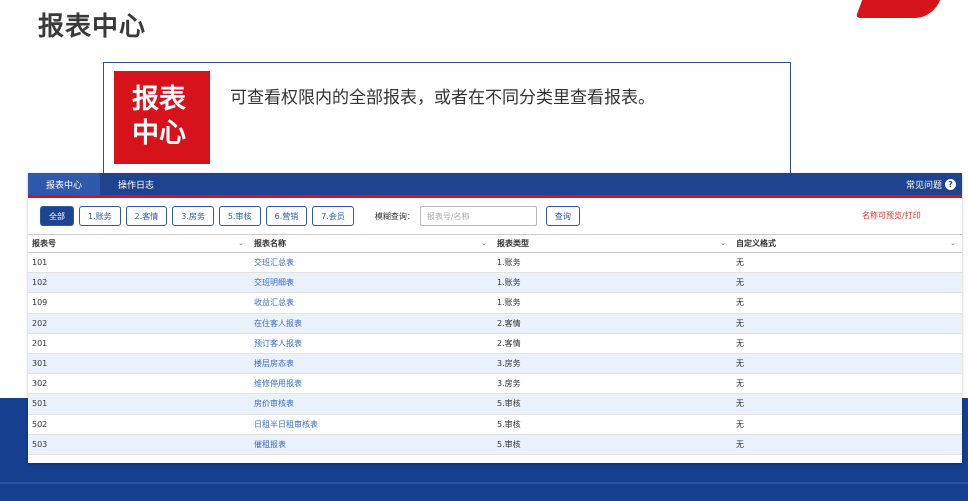  Describe the element at coordinates (57, 216) in the screenshot. I see `filter-all-button: 全部` at that location.